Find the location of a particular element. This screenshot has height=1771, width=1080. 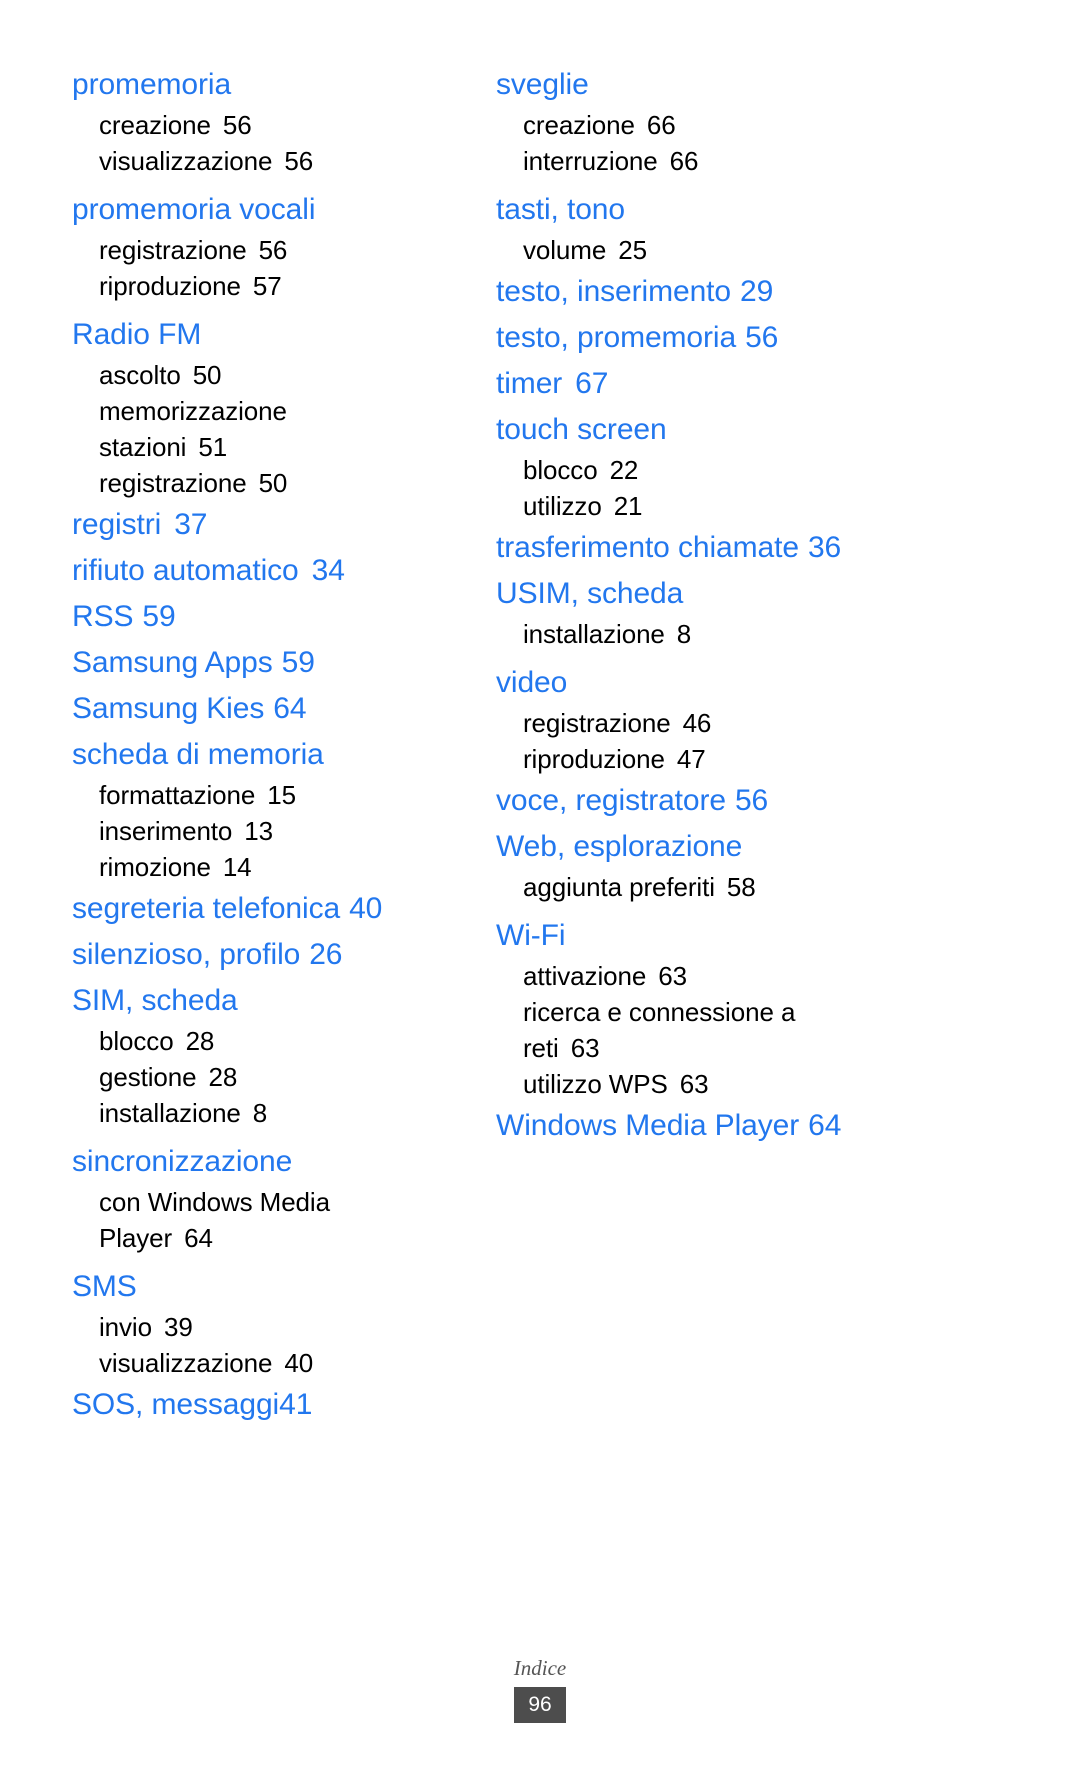

index-term: RSS 59 is located at coordinates (268, 616).